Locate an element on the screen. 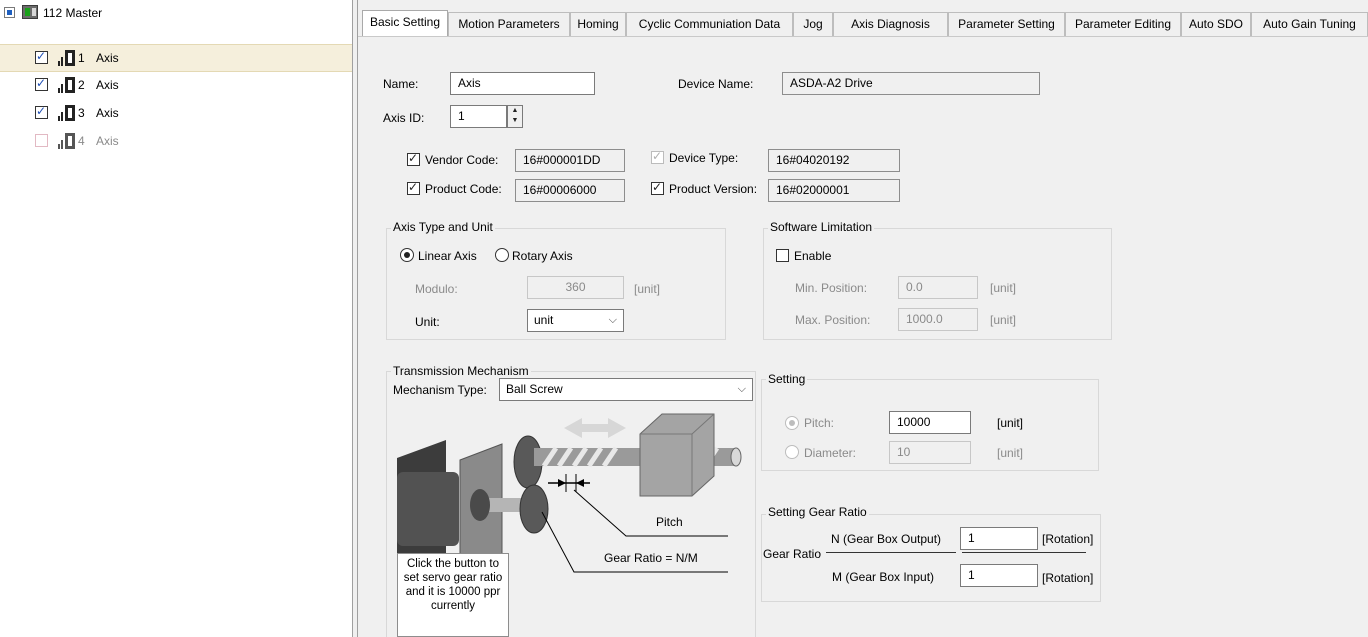  min-position-unit: [unit] is located at coordinates (1003, 288).